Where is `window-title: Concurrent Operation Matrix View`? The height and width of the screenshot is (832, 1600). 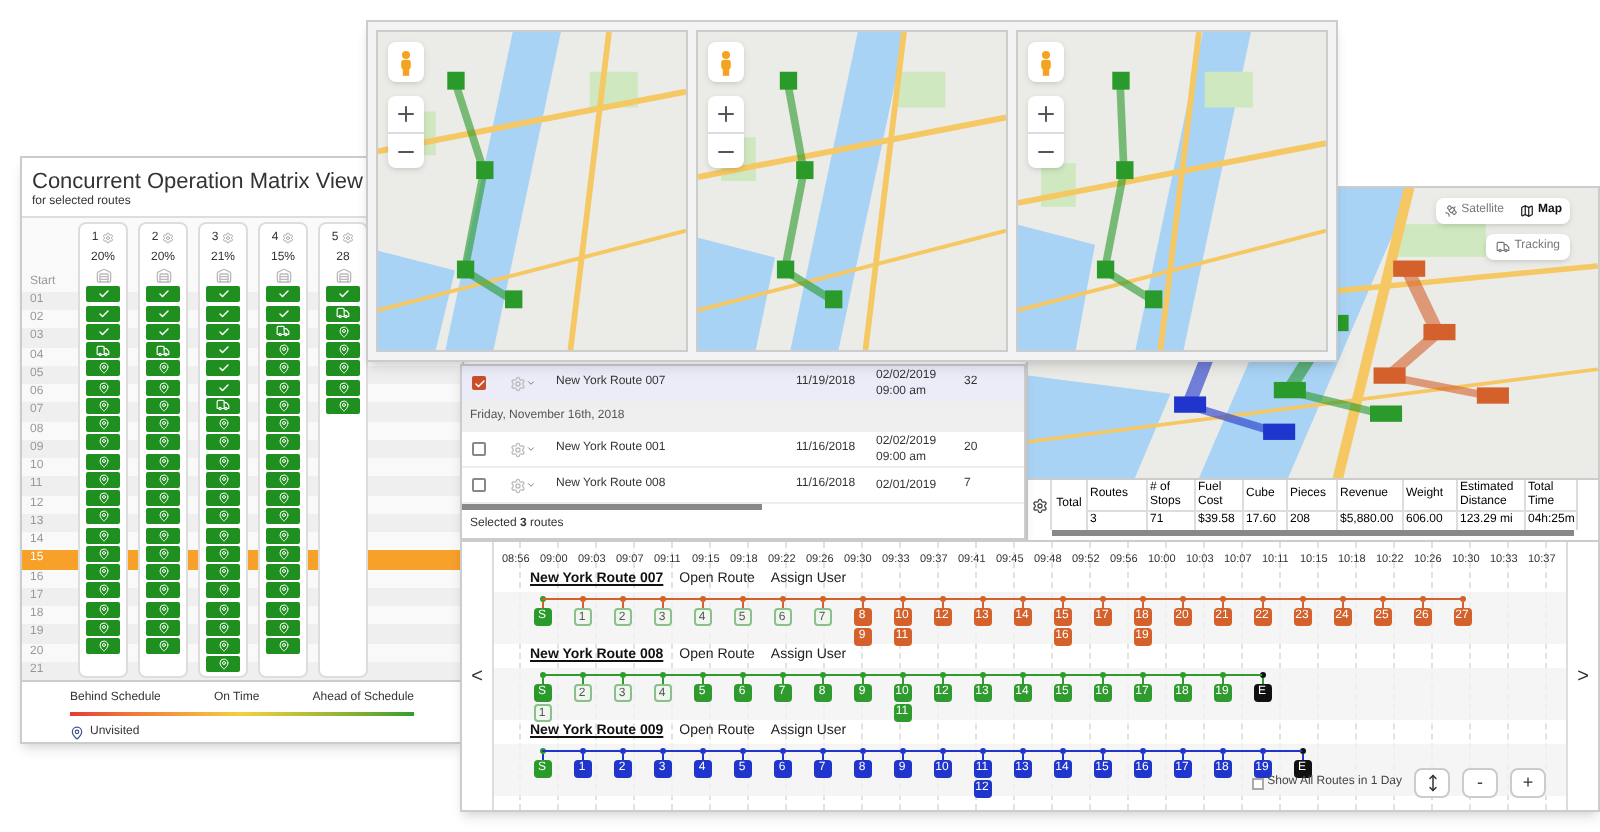
window-title: Concurrent Operation Matrix View is located at coordinates (198, 182).